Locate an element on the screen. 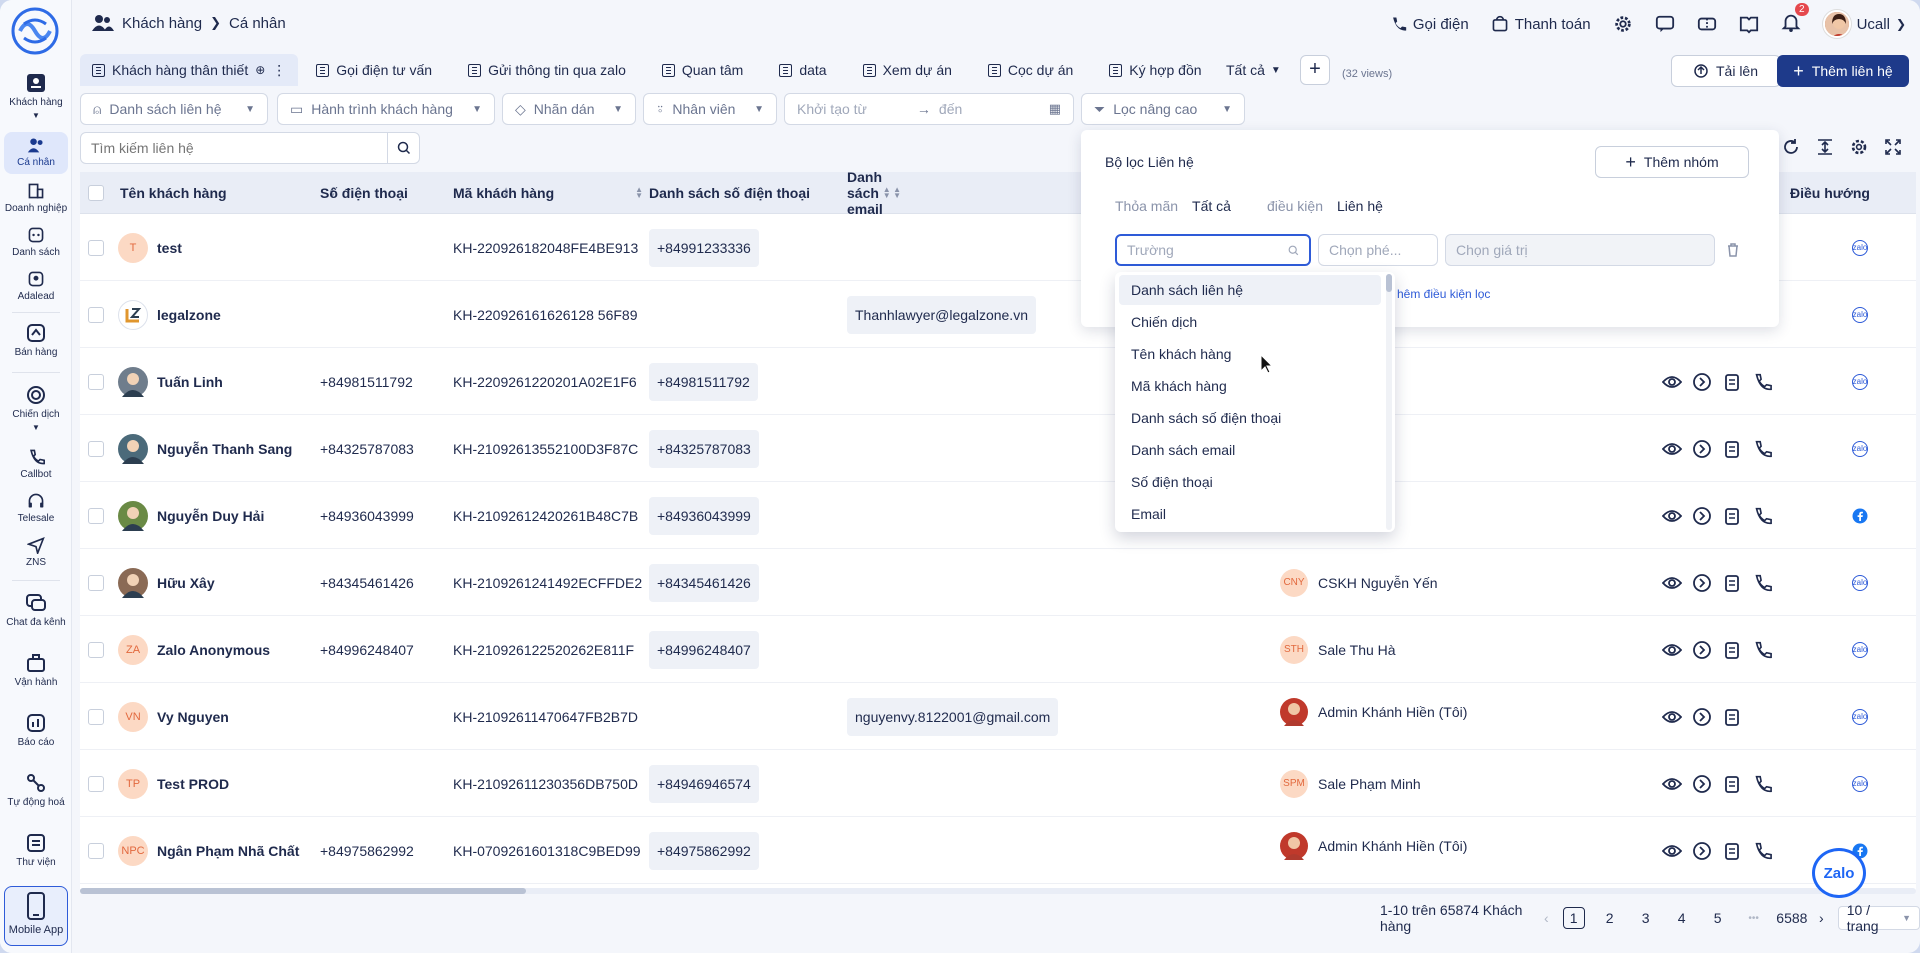 This screenshot has height=953, width=1920. sidebar-item-library: Thư viện is located at coordinates (36, 850).